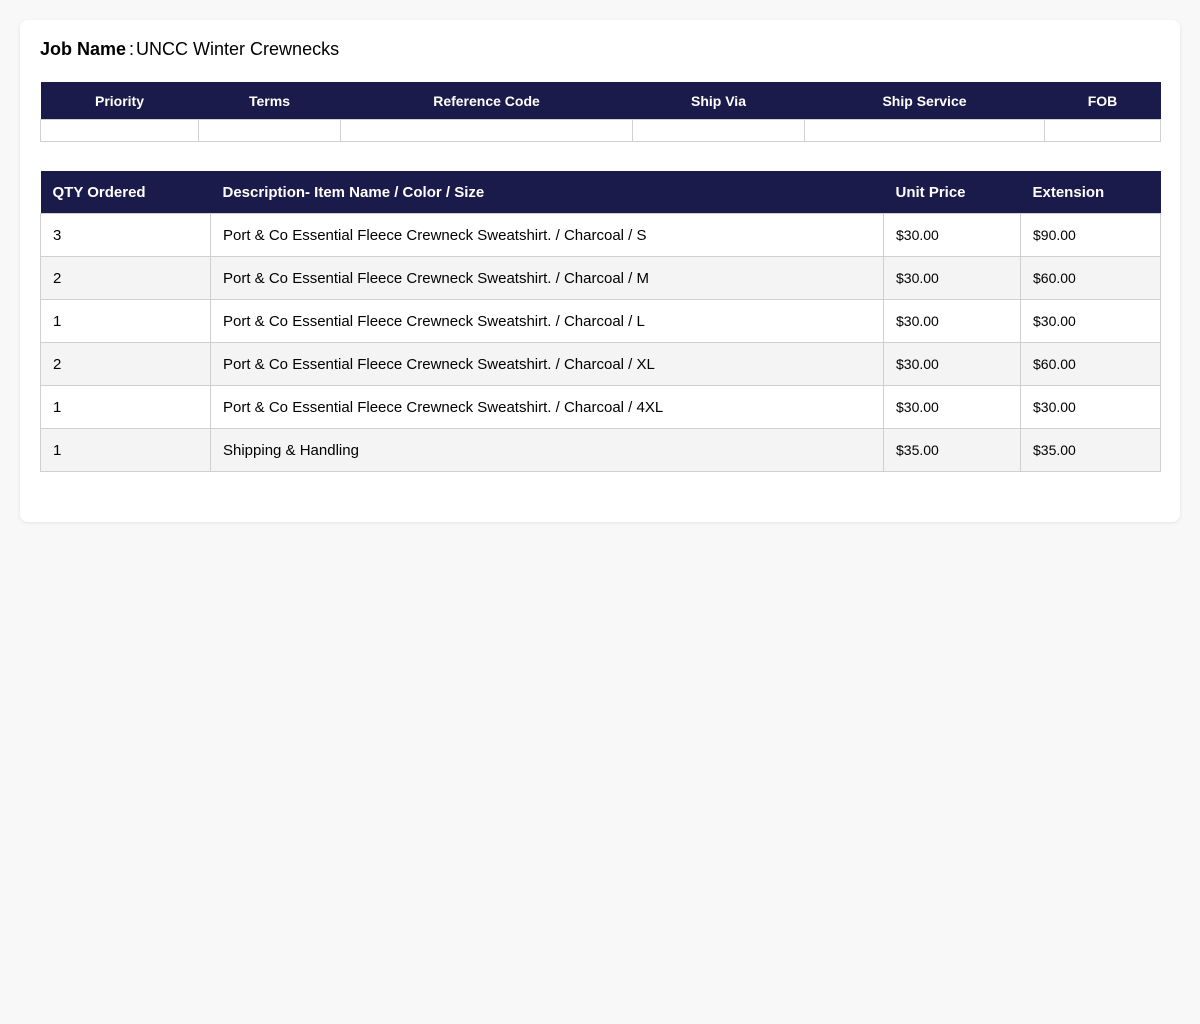 The width and height of the screenshot is (1200, 1024). I want to click on reference-code-value, so click(486, 130).